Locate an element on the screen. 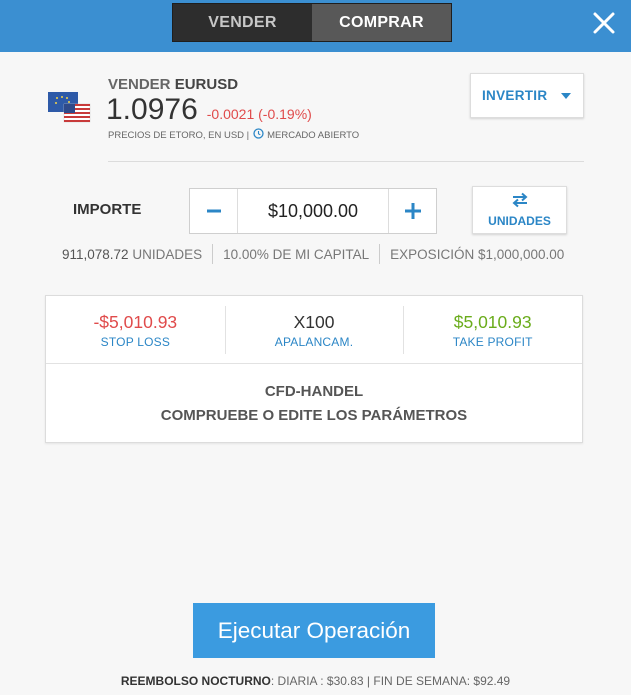  amount-stepper: $10,000.00 is located at coordinates (313, 211).